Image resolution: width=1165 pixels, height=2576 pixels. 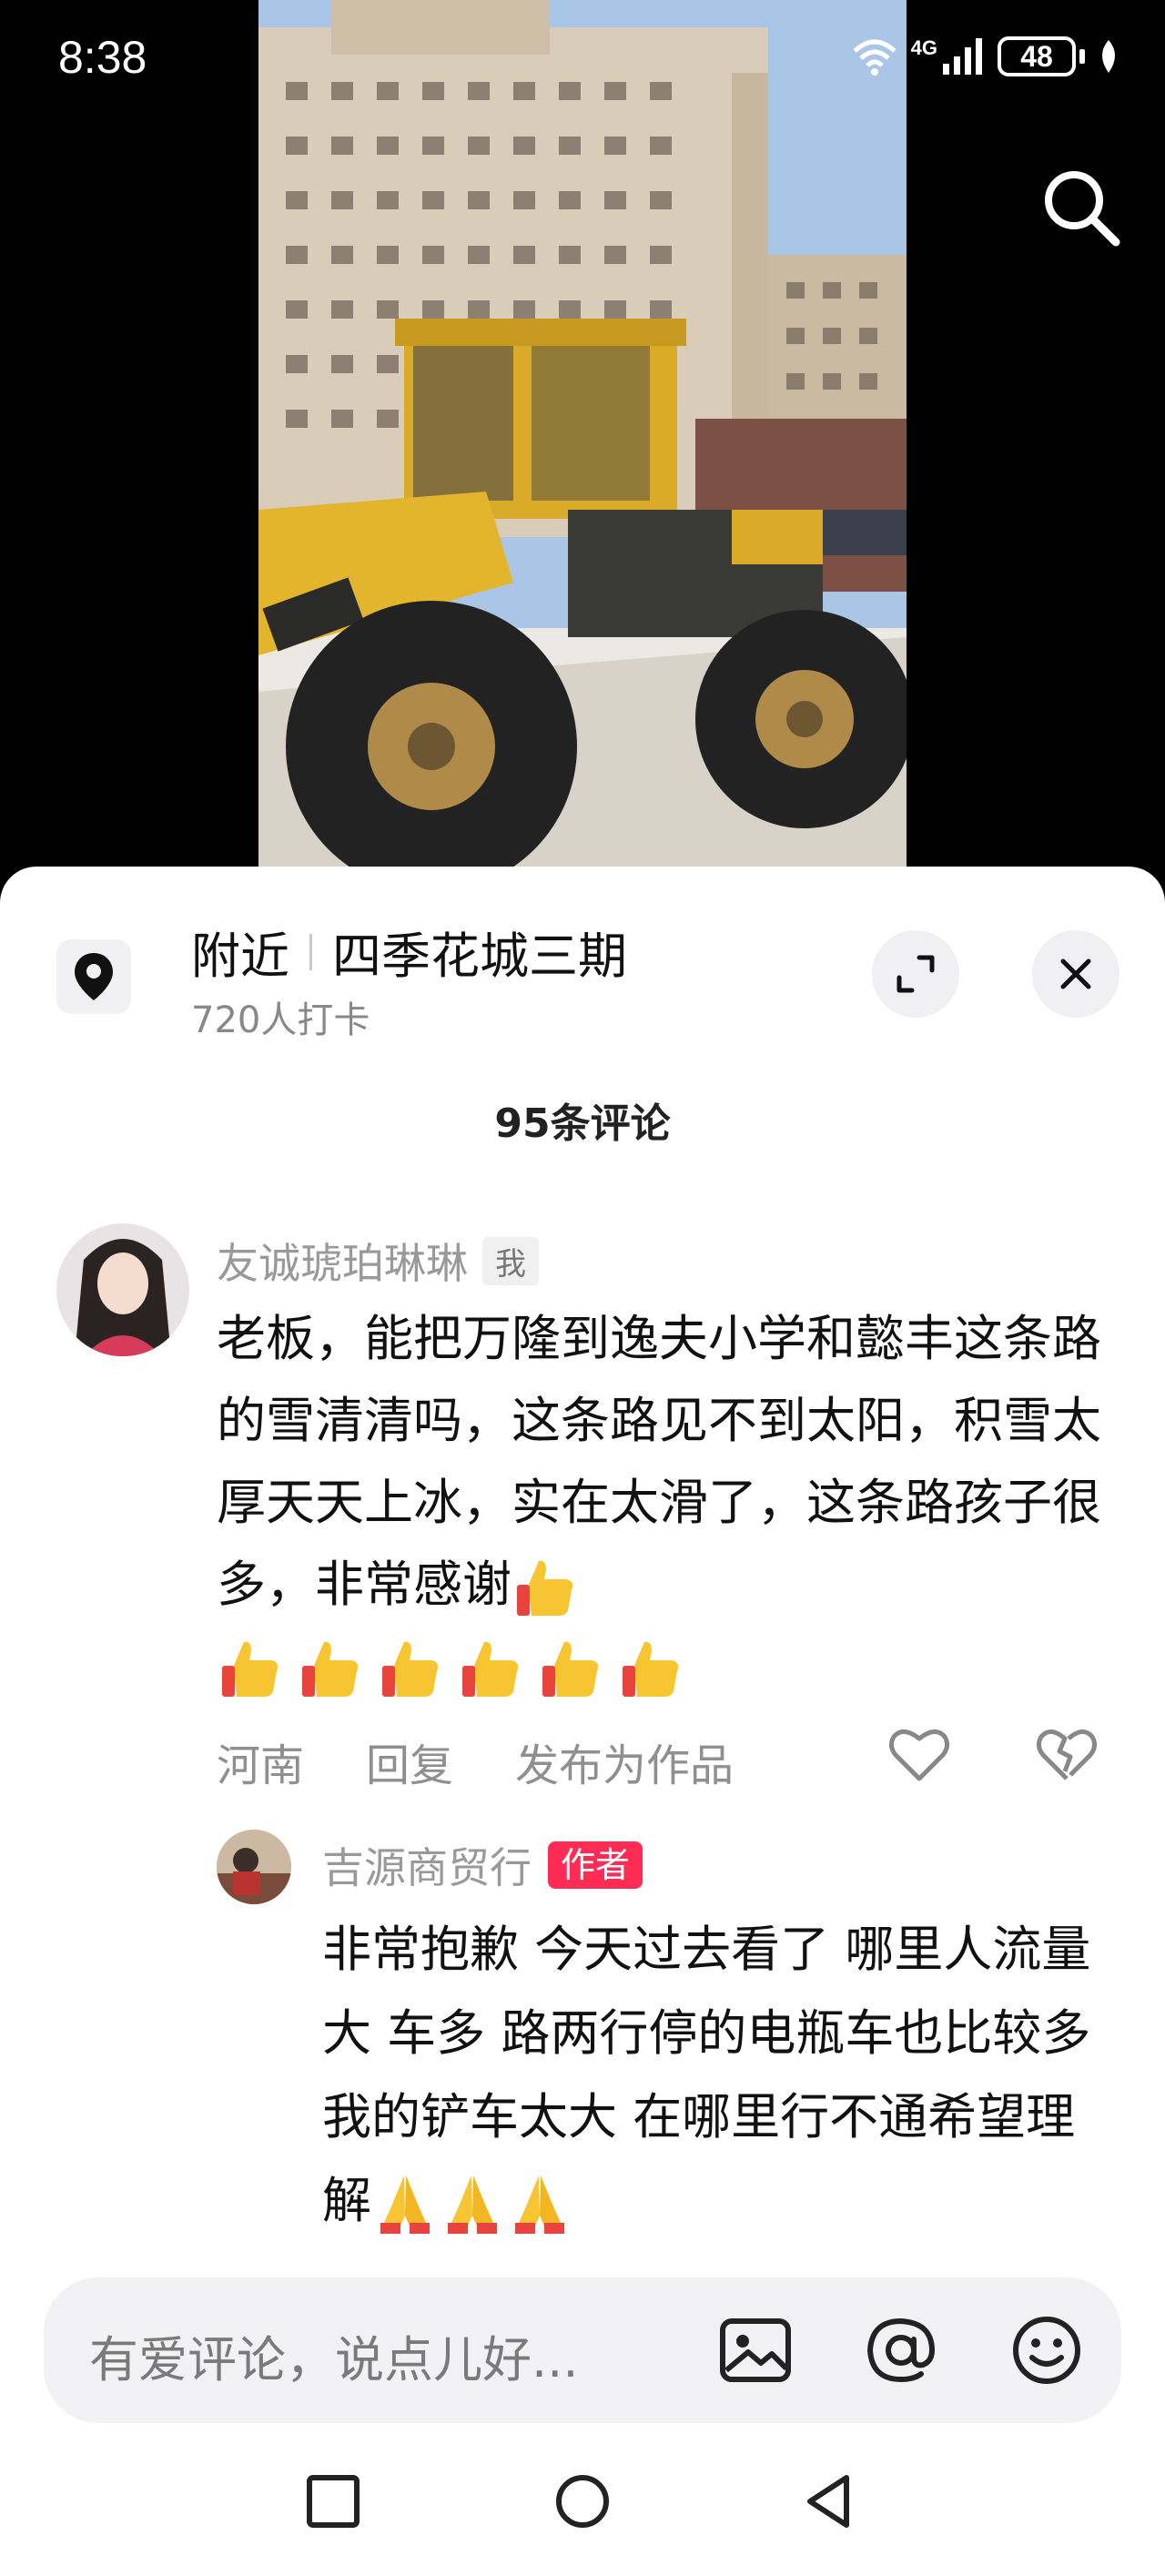 What do you see at coordinates (923, 47) in the screenshot?
I see `network-type-label: 4G` at bounding box center [923, 47].